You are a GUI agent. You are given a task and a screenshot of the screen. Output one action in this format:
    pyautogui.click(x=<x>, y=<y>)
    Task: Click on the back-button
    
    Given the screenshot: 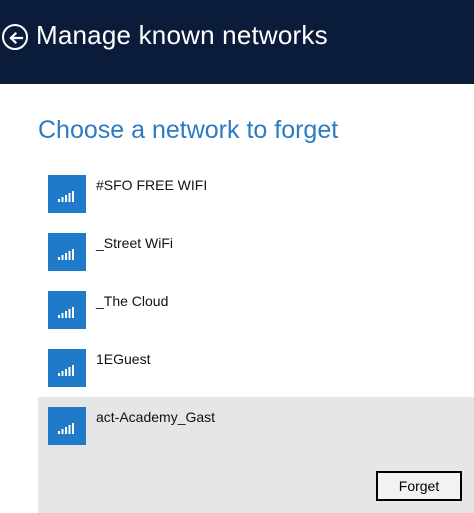 What is the action you would take?
    pyautogui.click(x=15, y=37)
    